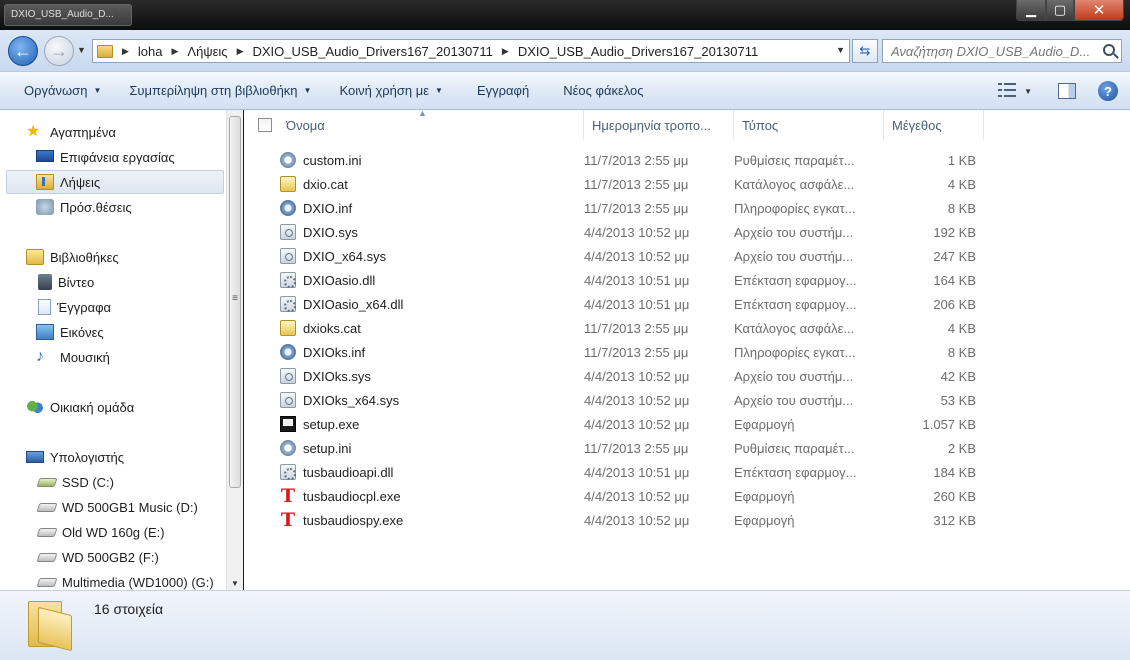  I want to click on select-all-checkbox, so click(265, 125).